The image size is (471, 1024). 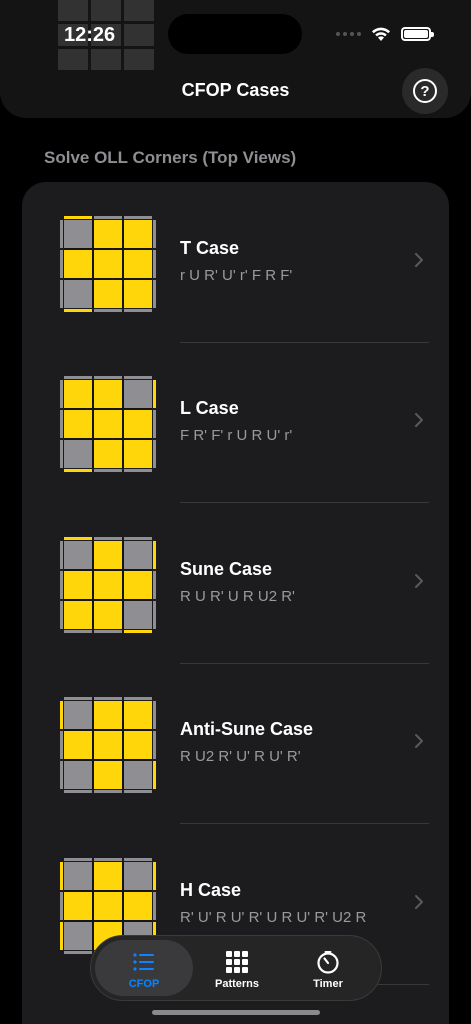 I want to click on list-item-case-3: Anti-Sune Case R U2 R' U' R U' R', so click(x=235, y=743).